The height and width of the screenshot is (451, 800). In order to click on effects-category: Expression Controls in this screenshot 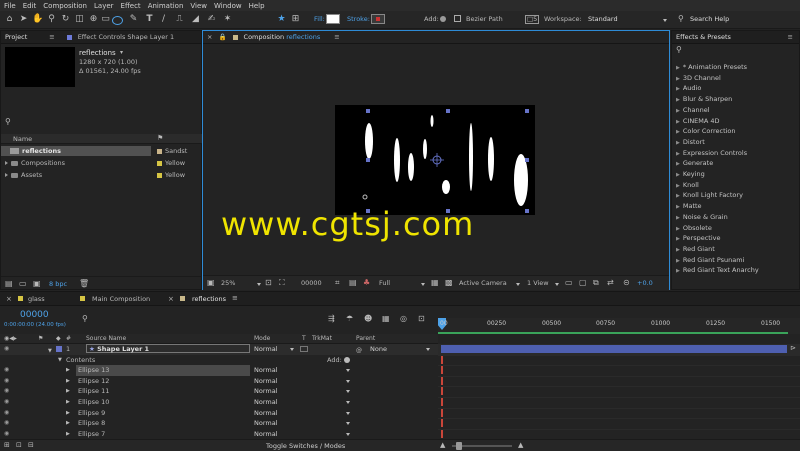, I will do `click(711, 153)`.